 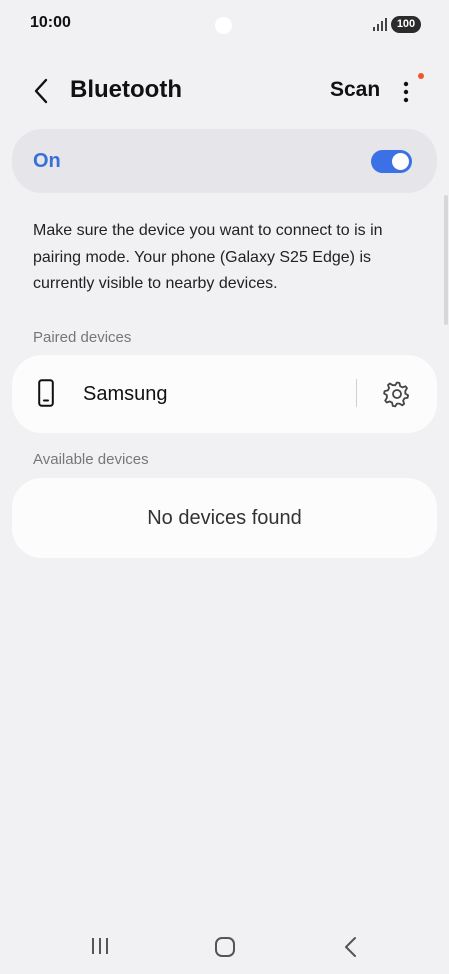 I want to click on navigation-bar, so click(x=224, y=946).